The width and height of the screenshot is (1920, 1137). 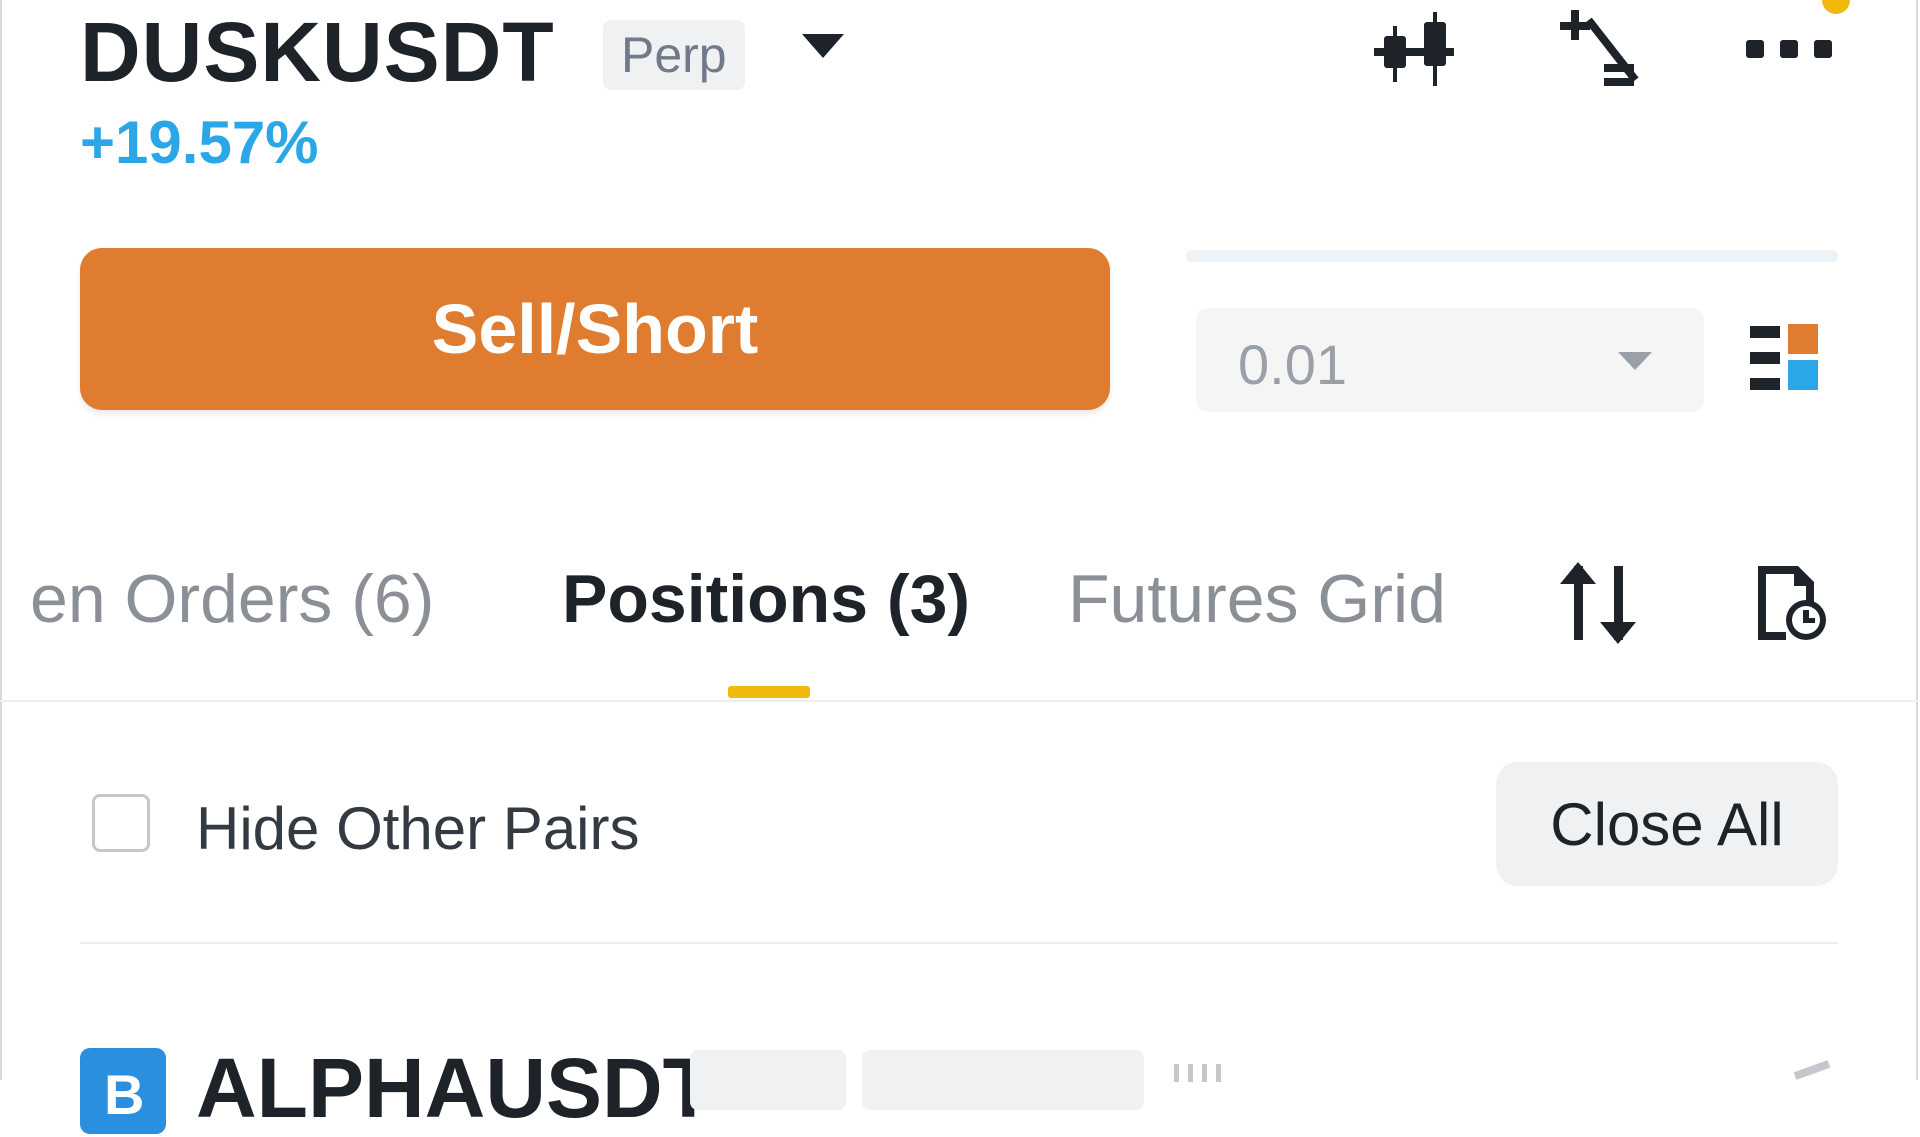 What do you see at coordinates (121, 823) in the screenshot?
I see `hide-other-pairs-checkbox` at bounding box center [121, 823].